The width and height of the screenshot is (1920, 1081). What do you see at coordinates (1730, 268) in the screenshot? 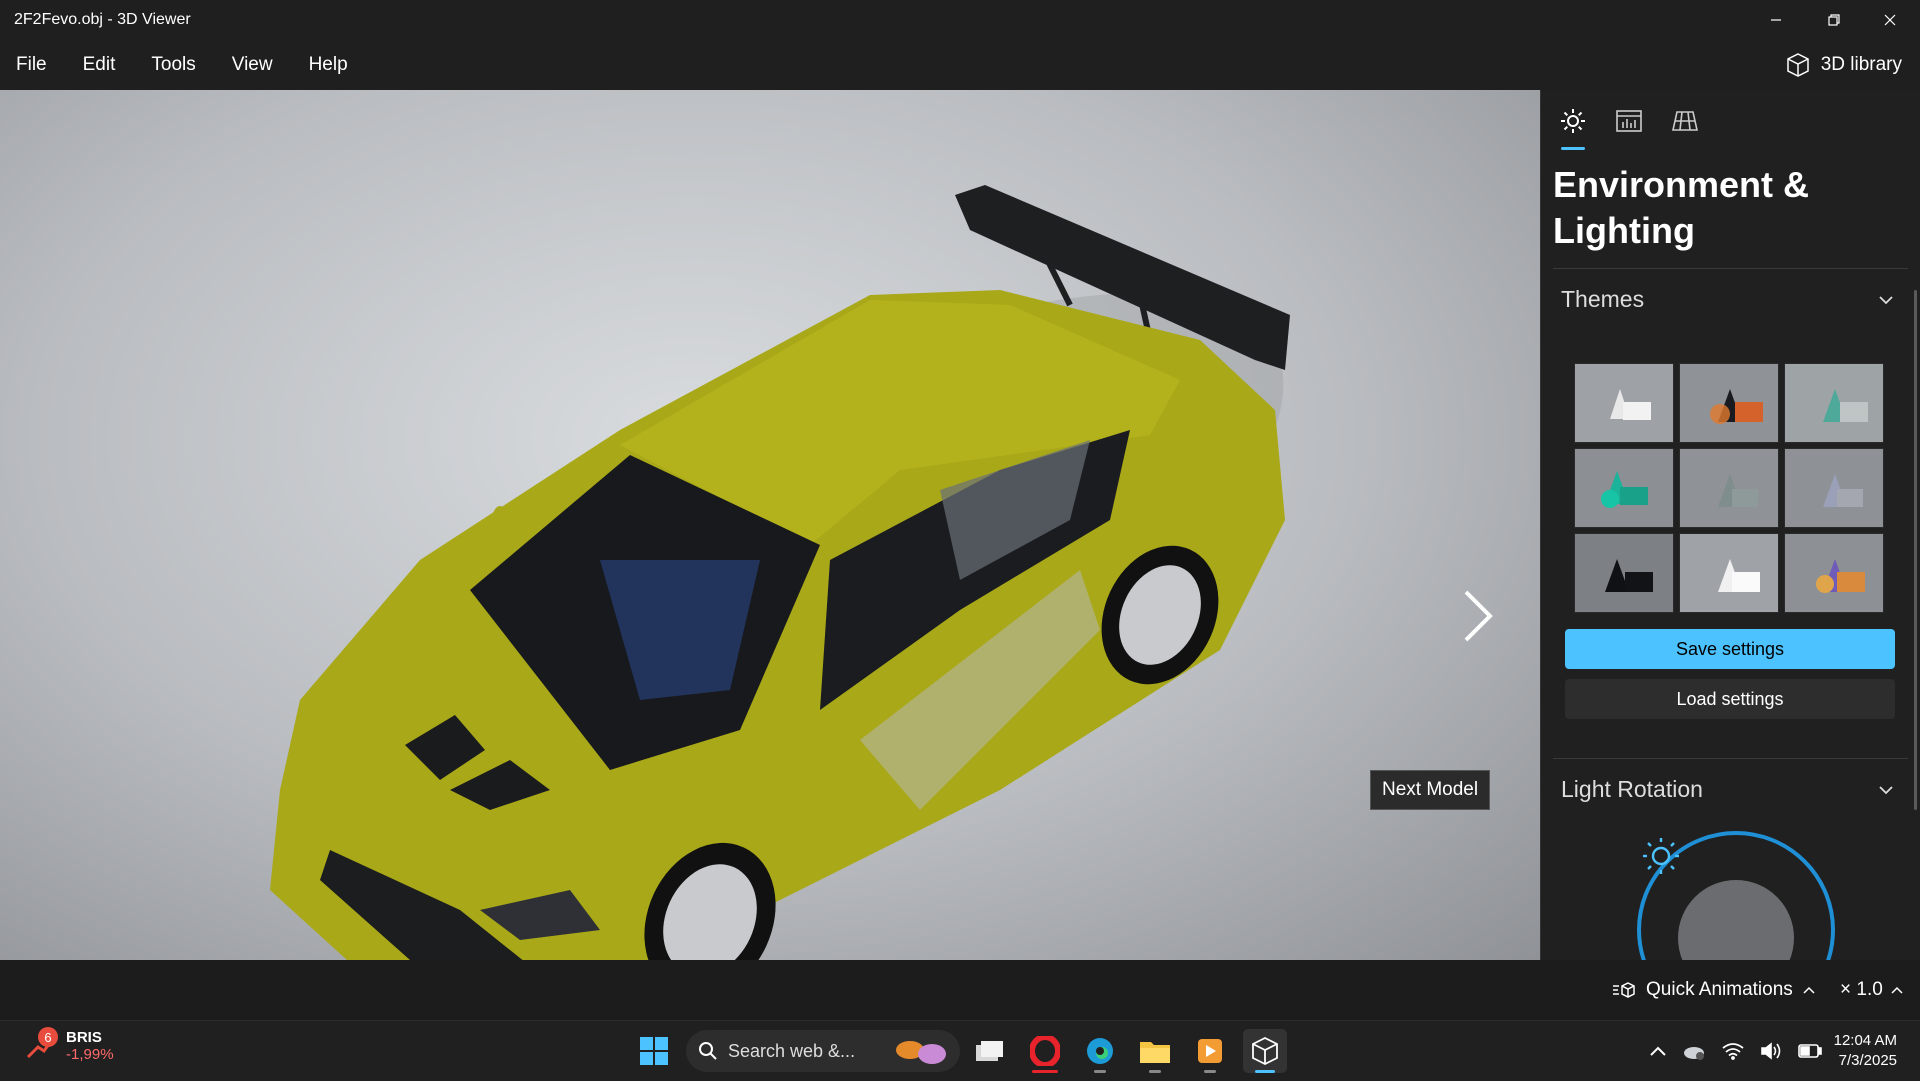
I see `divider` at bounding box center [1730, 268].